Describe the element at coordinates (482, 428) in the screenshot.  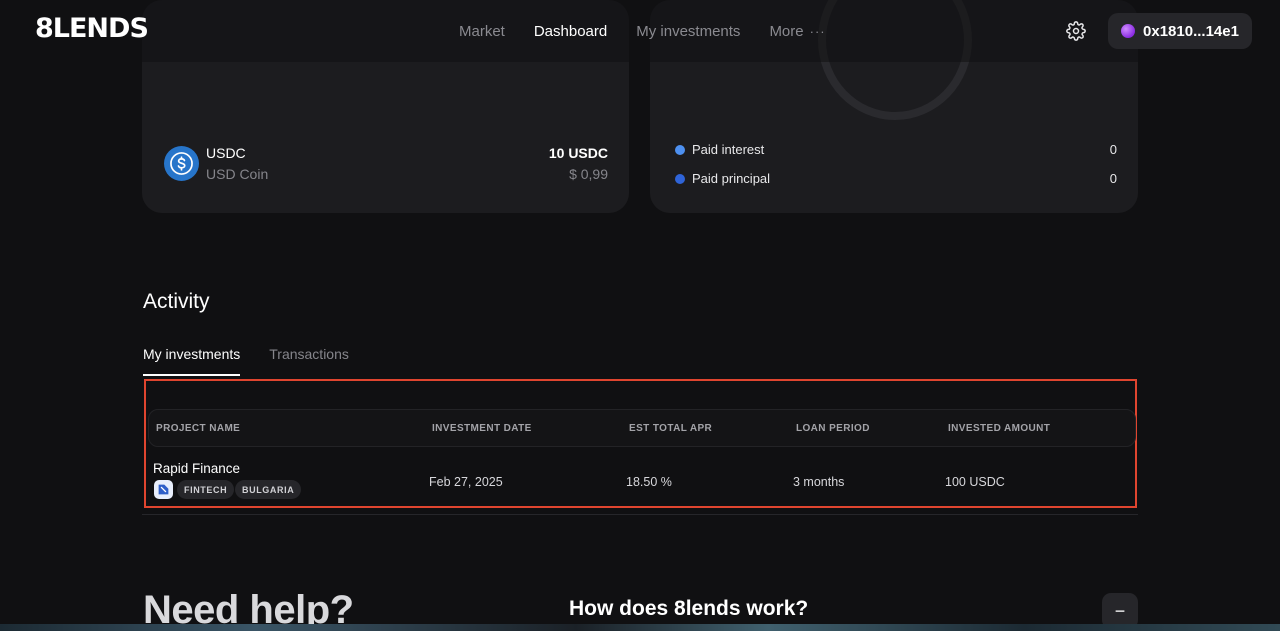
I see `col-investment-date: INVESTMENT DATE` at that location.